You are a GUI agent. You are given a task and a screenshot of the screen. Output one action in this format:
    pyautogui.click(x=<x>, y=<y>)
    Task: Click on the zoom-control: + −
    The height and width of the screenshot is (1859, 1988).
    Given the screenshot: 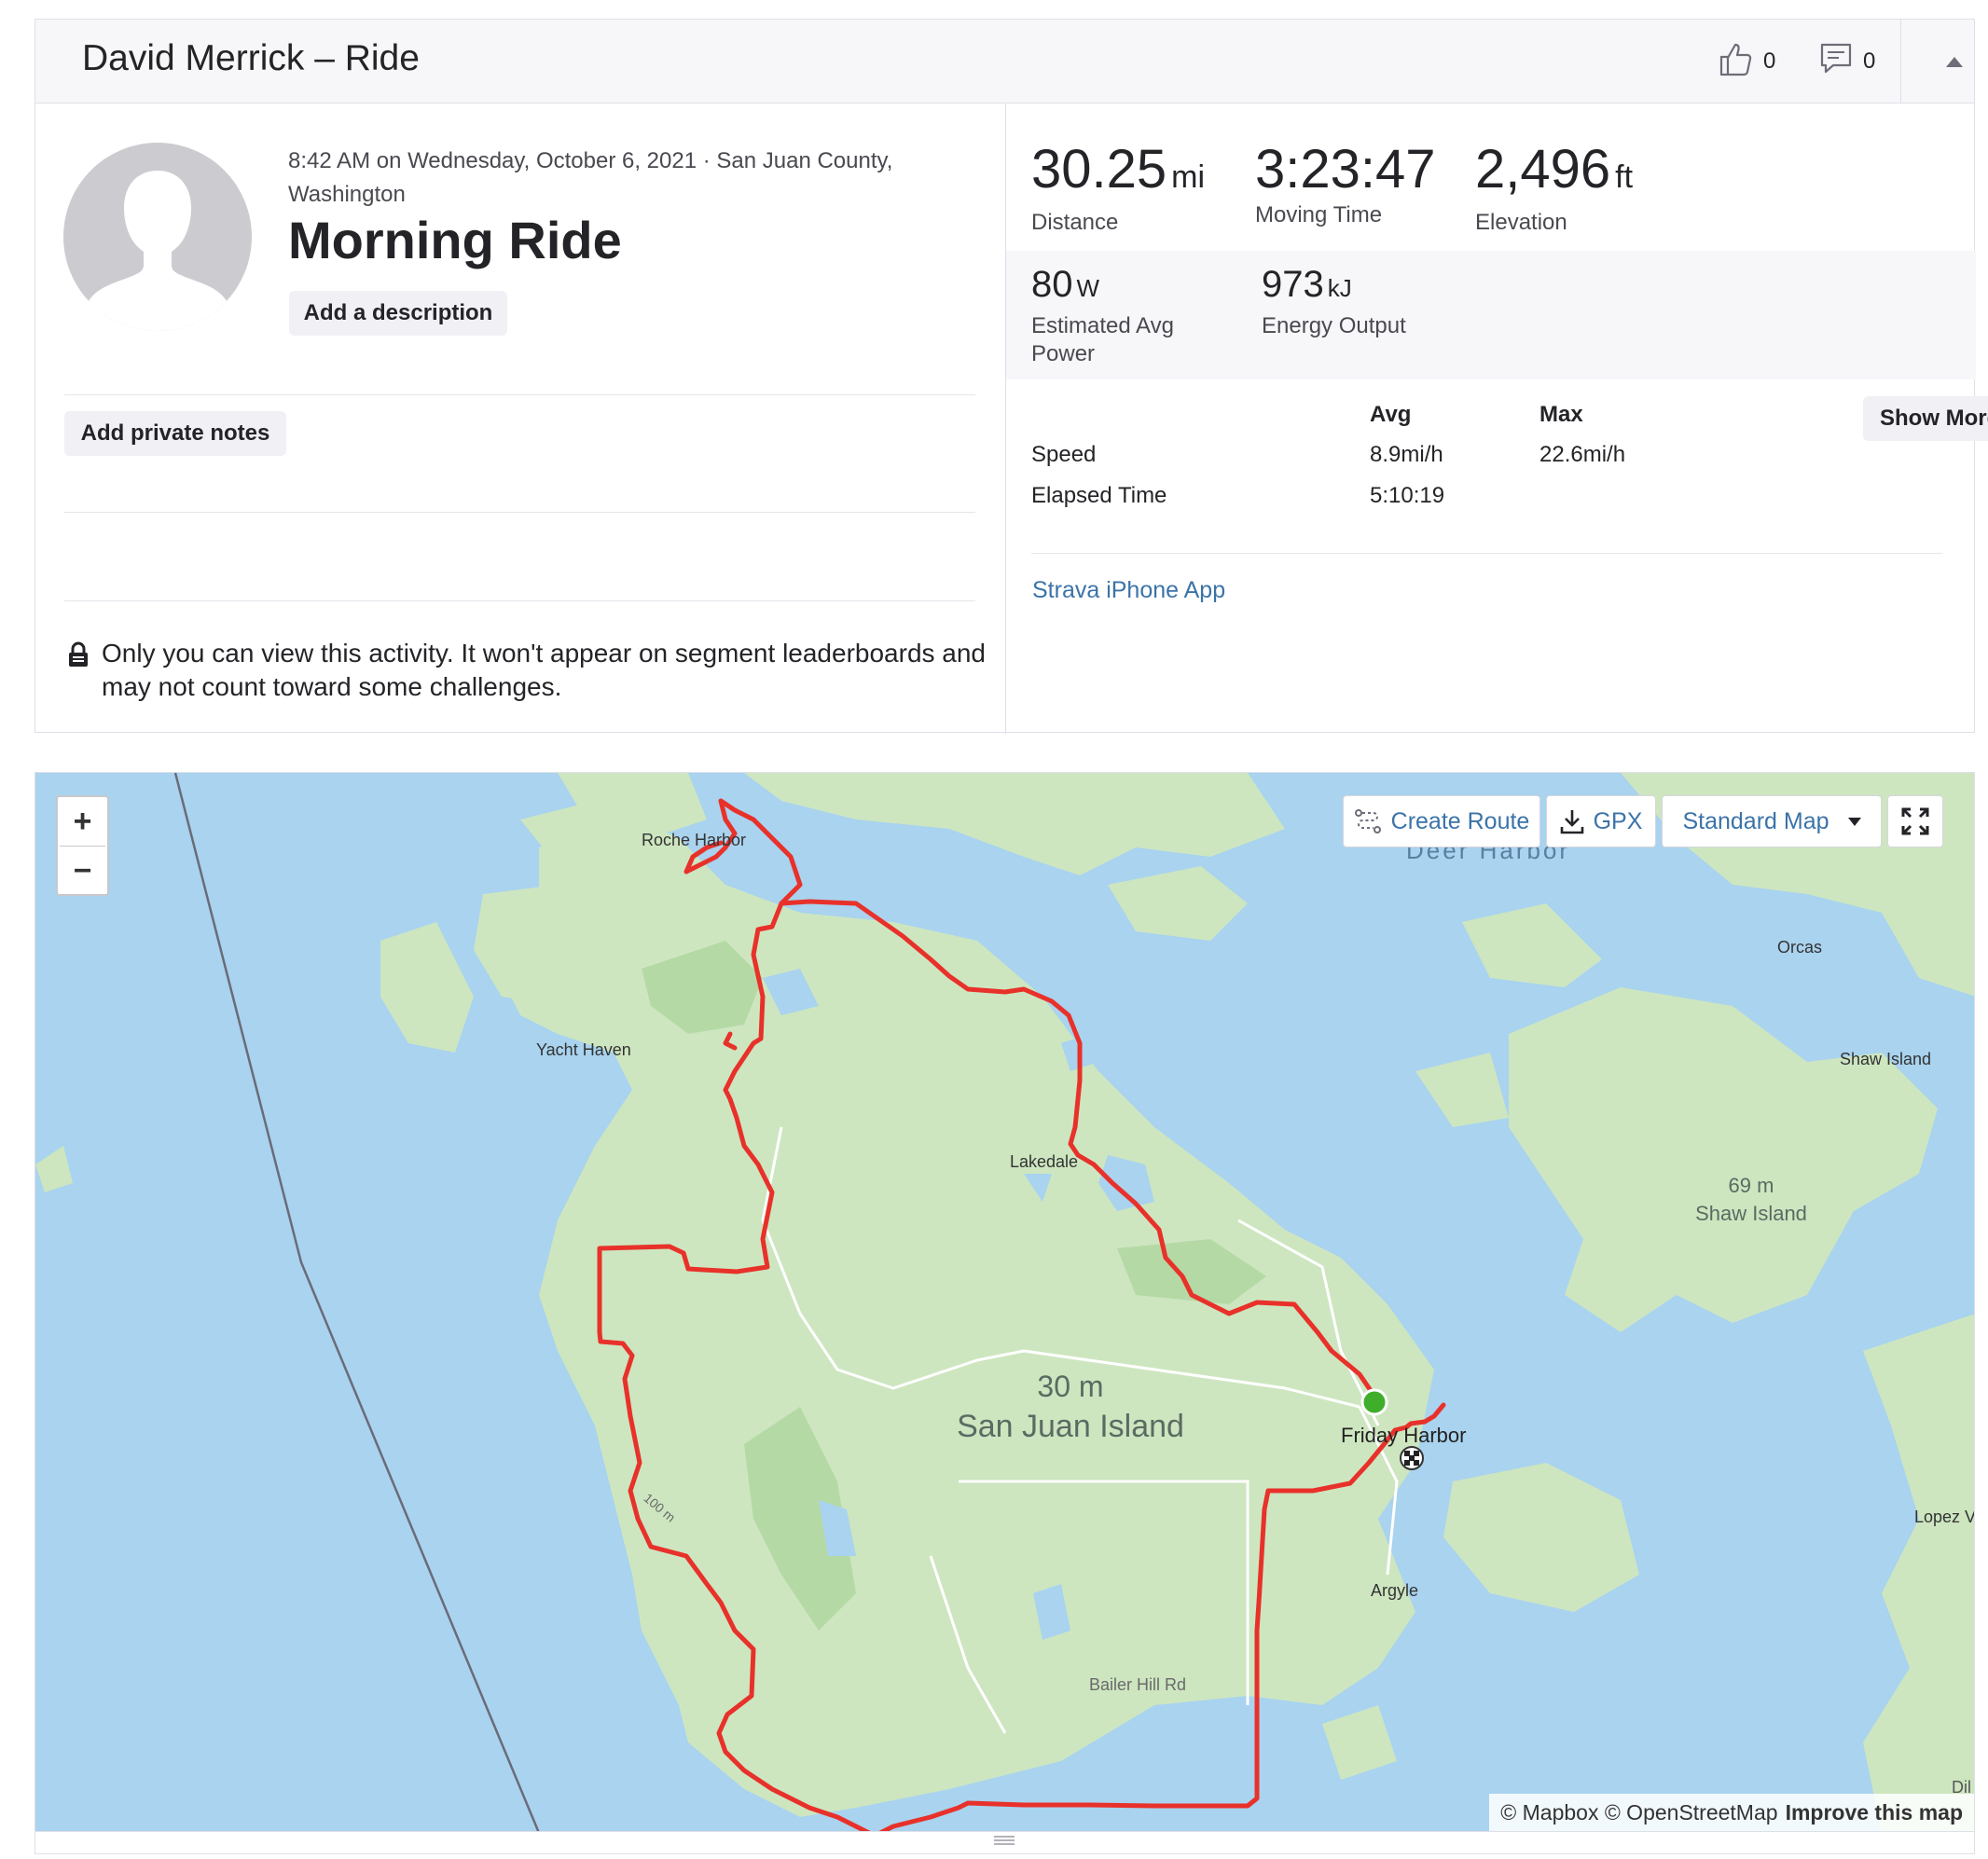 What is the action you would take?
    pyautogui.click(x=82, y=845)
    